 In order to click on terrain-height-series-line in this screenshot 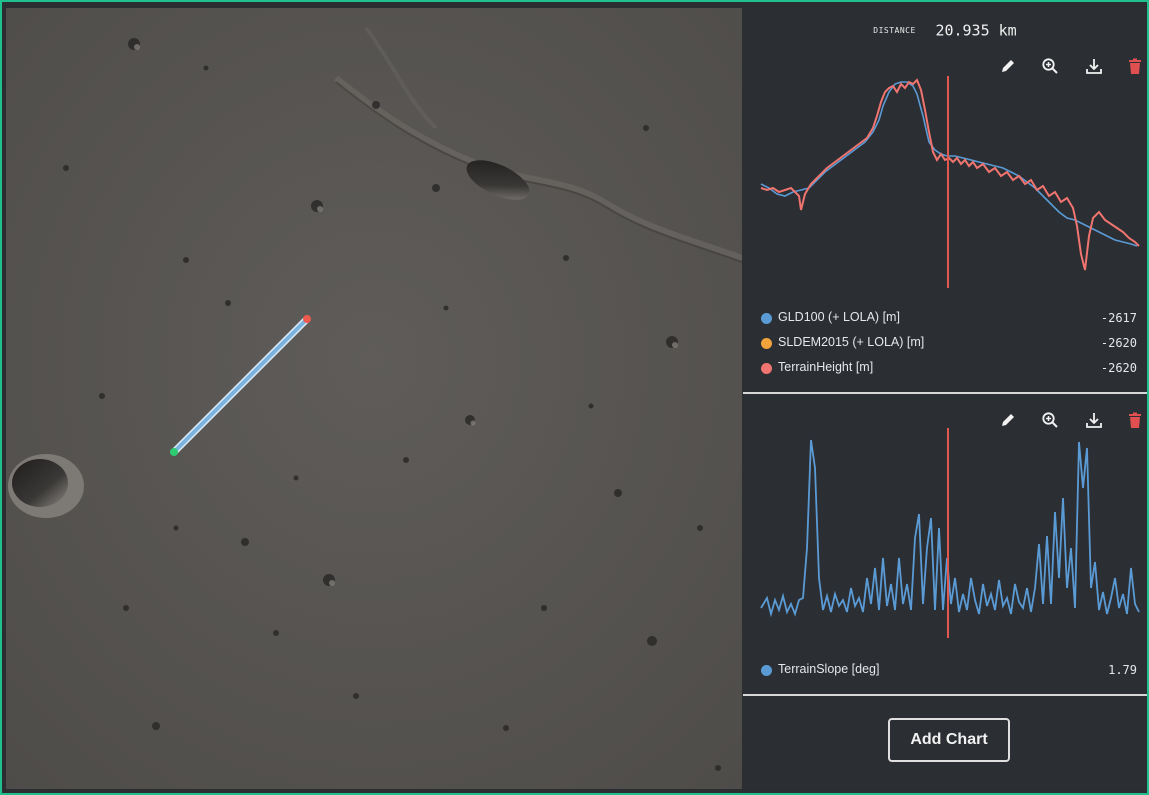, I will do `click(950, 174)`.